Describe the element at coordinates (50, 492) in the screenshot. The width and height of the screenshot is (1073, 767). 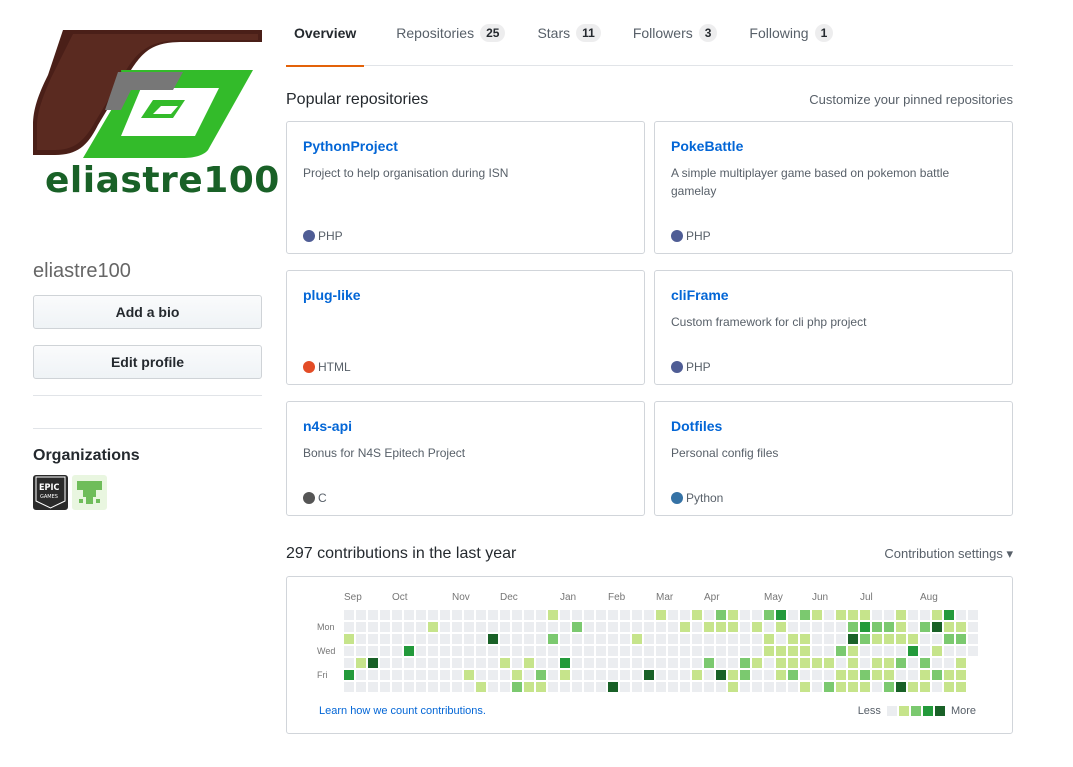
I see `org-epic-games-logo: EPIC GAMES` at that location.